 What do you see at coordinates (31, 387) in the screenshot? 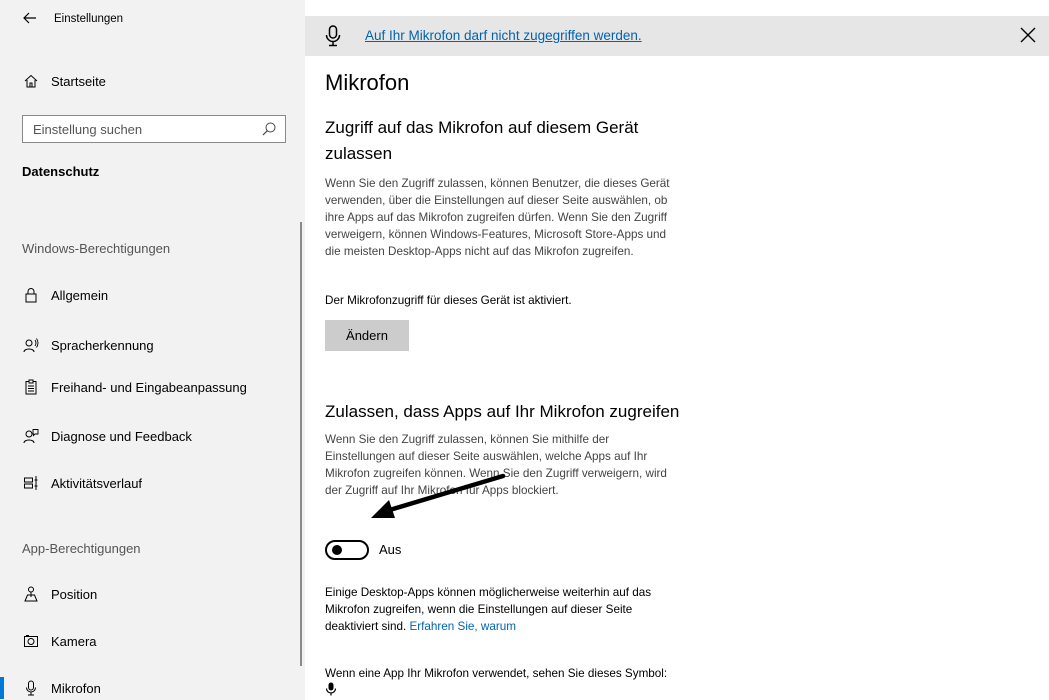
I see `clipboard-icon` at bounding box center [31, 387].